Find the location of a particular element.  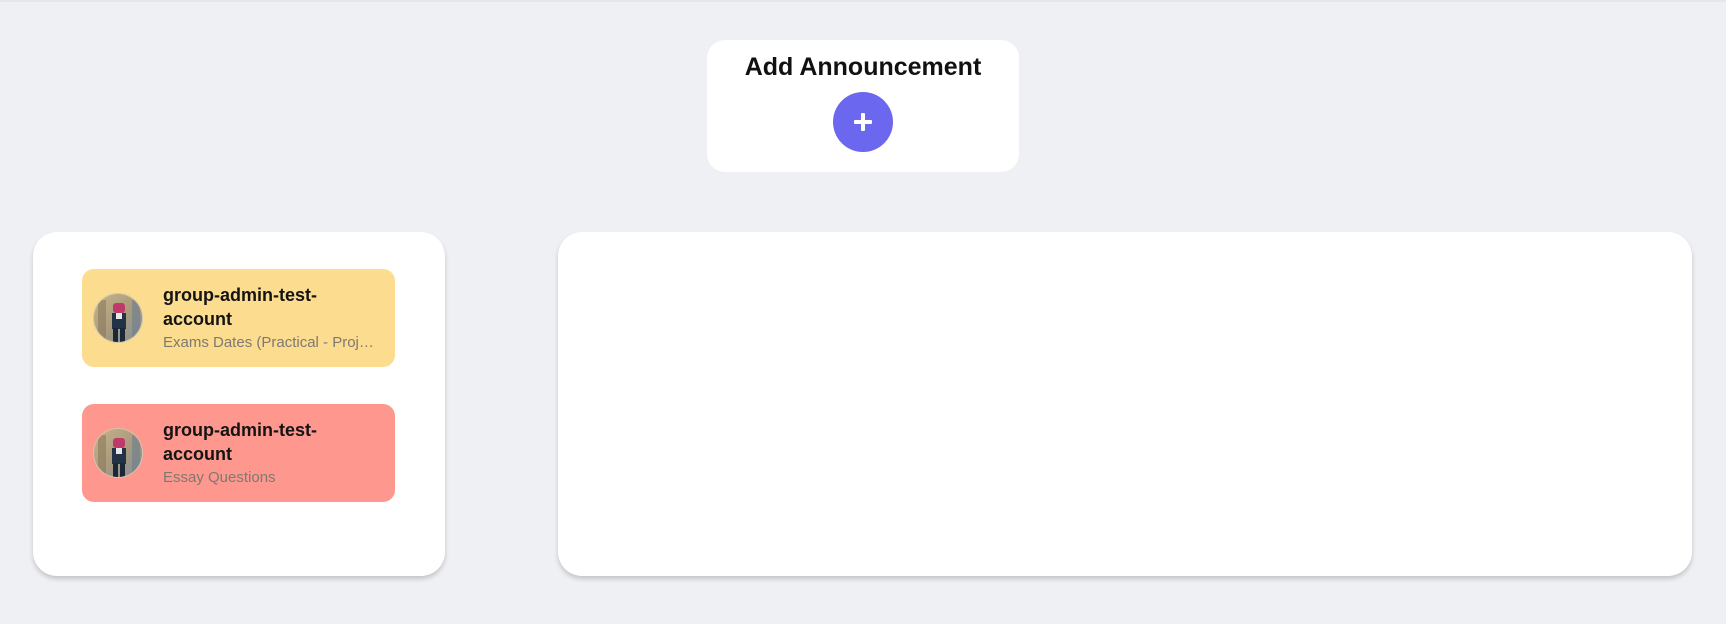

announcement-subtitle: Essay Questions is located at coordinates (219, 477).